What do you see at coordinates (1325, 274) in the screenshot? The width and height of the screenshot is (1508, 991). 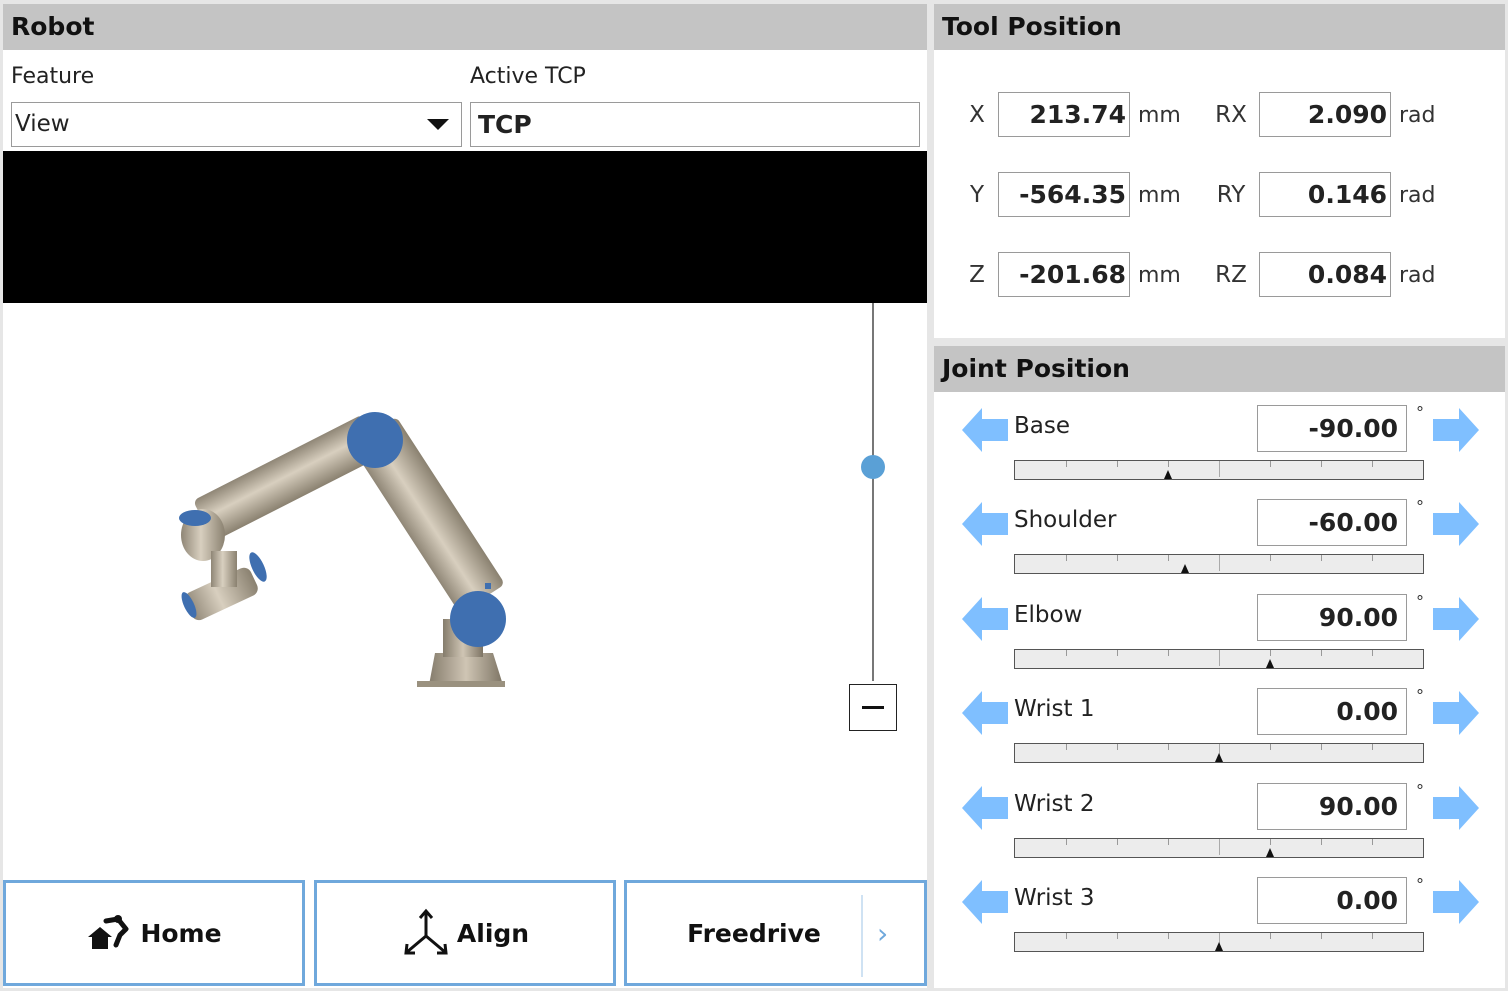 I see `tool-rz-field: 0.084` at bounding box center [1325, 274].